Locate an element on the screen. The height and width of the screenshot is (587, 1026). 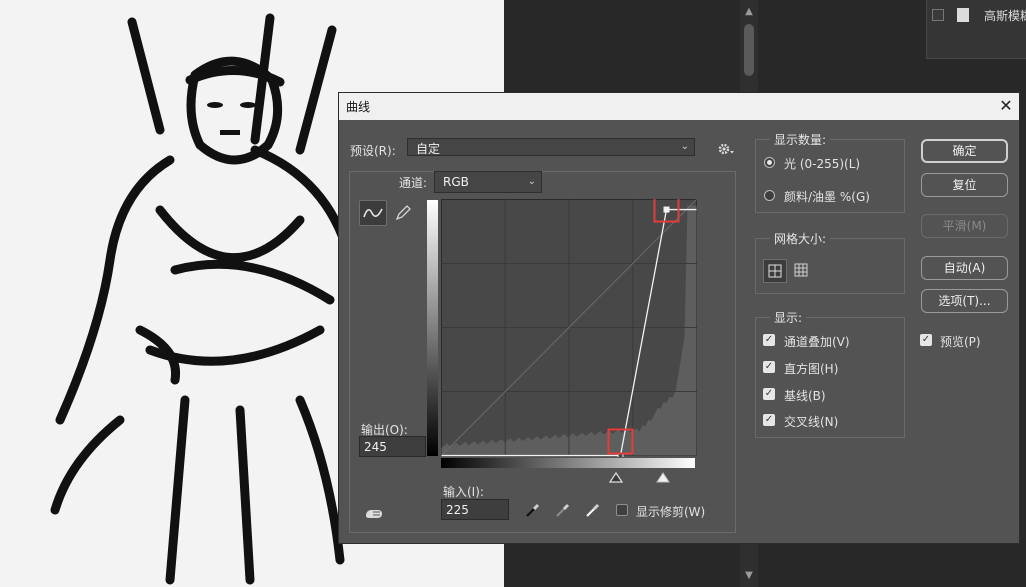
eyedropper-gray-icon is located at coordinates (563, 510).